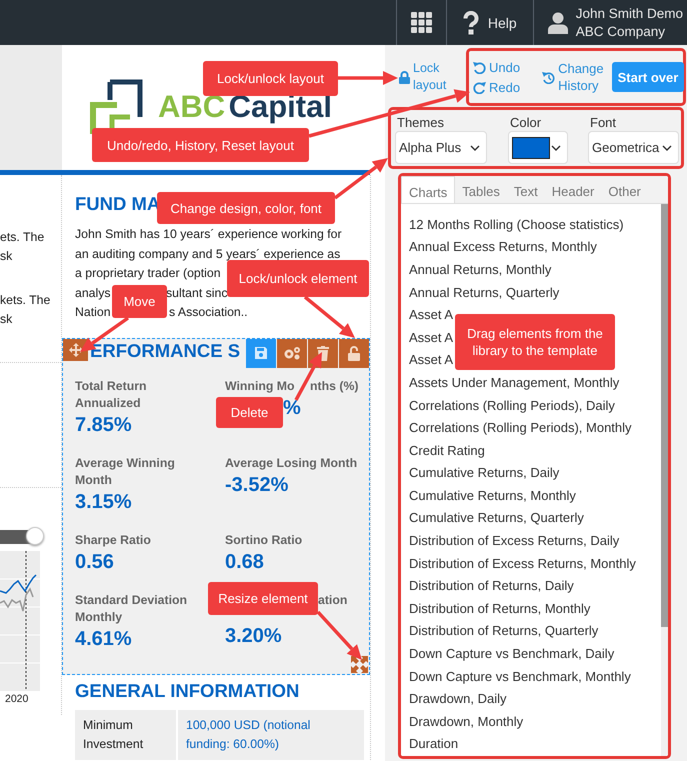 The image size is (687, 761). I want to click on library-item: Annual Excess Returns, Monthly, so click(503, 247).